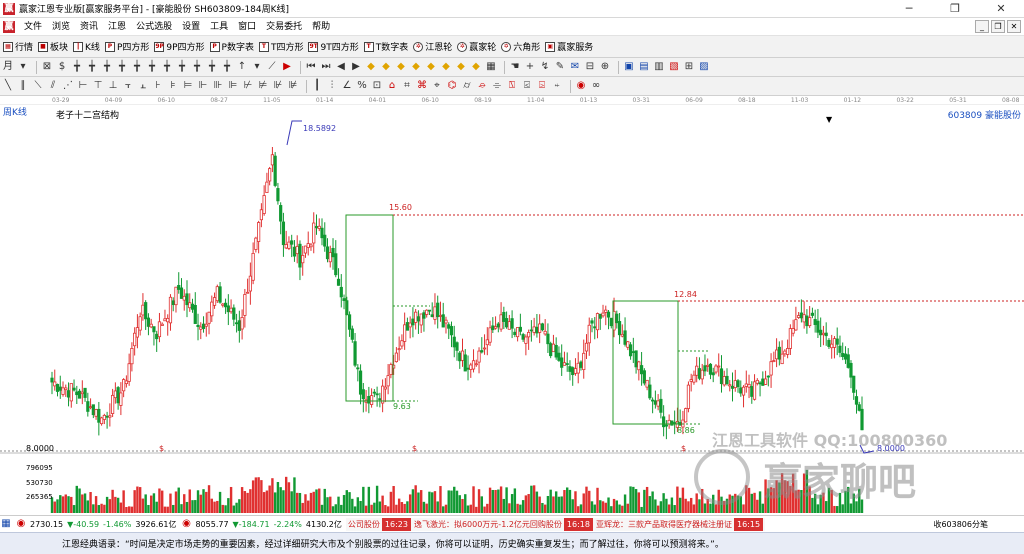 The width and height of the screenshot is (1024, 554). Describe the element at coordinates (955, 9) in the screenshot. I see `restore-button: ❐` at that location.